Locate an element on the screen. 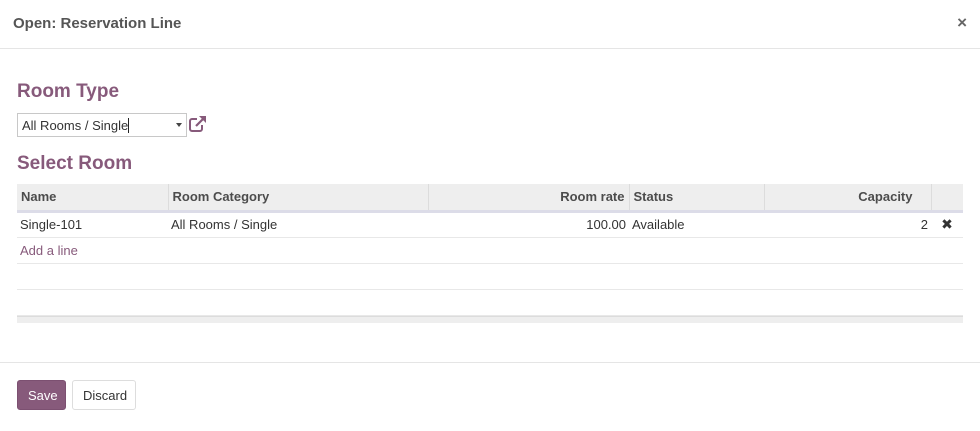 Image resolution: width=980 pixels, height=431 pixels. cell-status: Available is located at coordinates (696, 224).